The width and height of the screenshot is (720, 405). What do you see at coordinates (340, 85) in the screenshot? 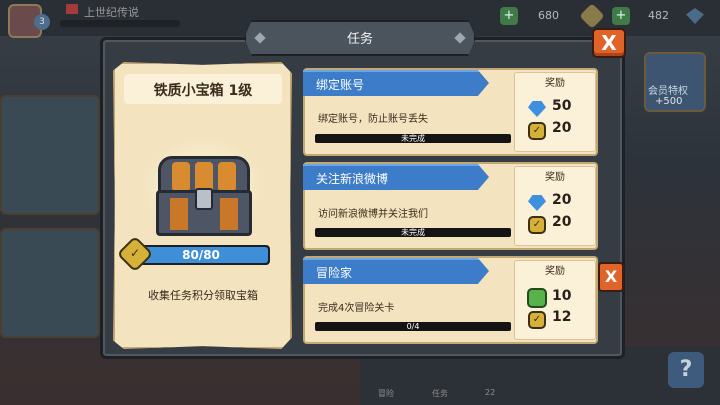
I see `task-name: 绑定账号` at bounding box center [340, 85].